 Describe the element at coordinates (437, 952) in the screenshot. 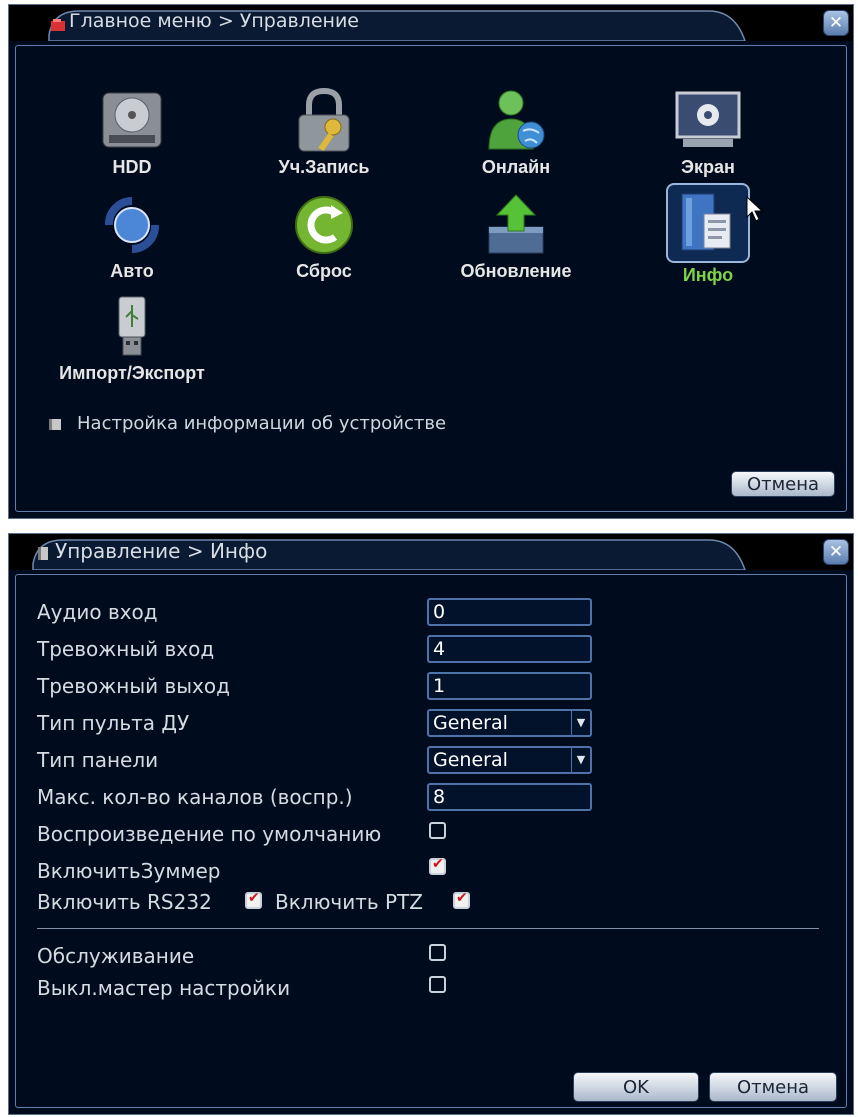

I see `maintenance-checkbox` at that location.